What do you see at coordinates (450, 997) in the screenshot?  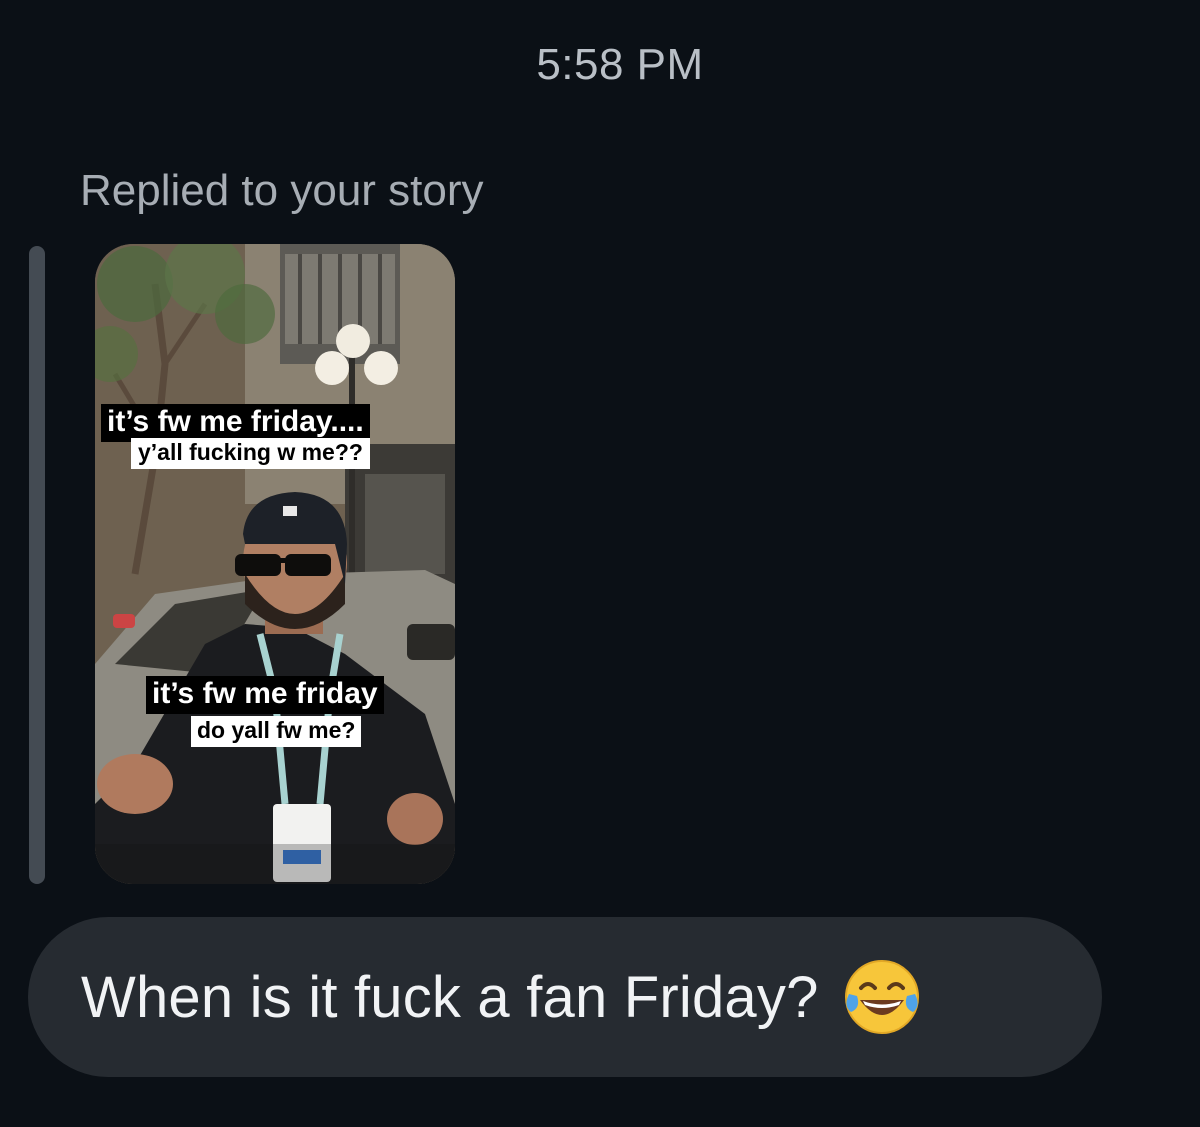 I see `message-text: When is it fuck a fan Friday?` at bounding box center [450, 997].